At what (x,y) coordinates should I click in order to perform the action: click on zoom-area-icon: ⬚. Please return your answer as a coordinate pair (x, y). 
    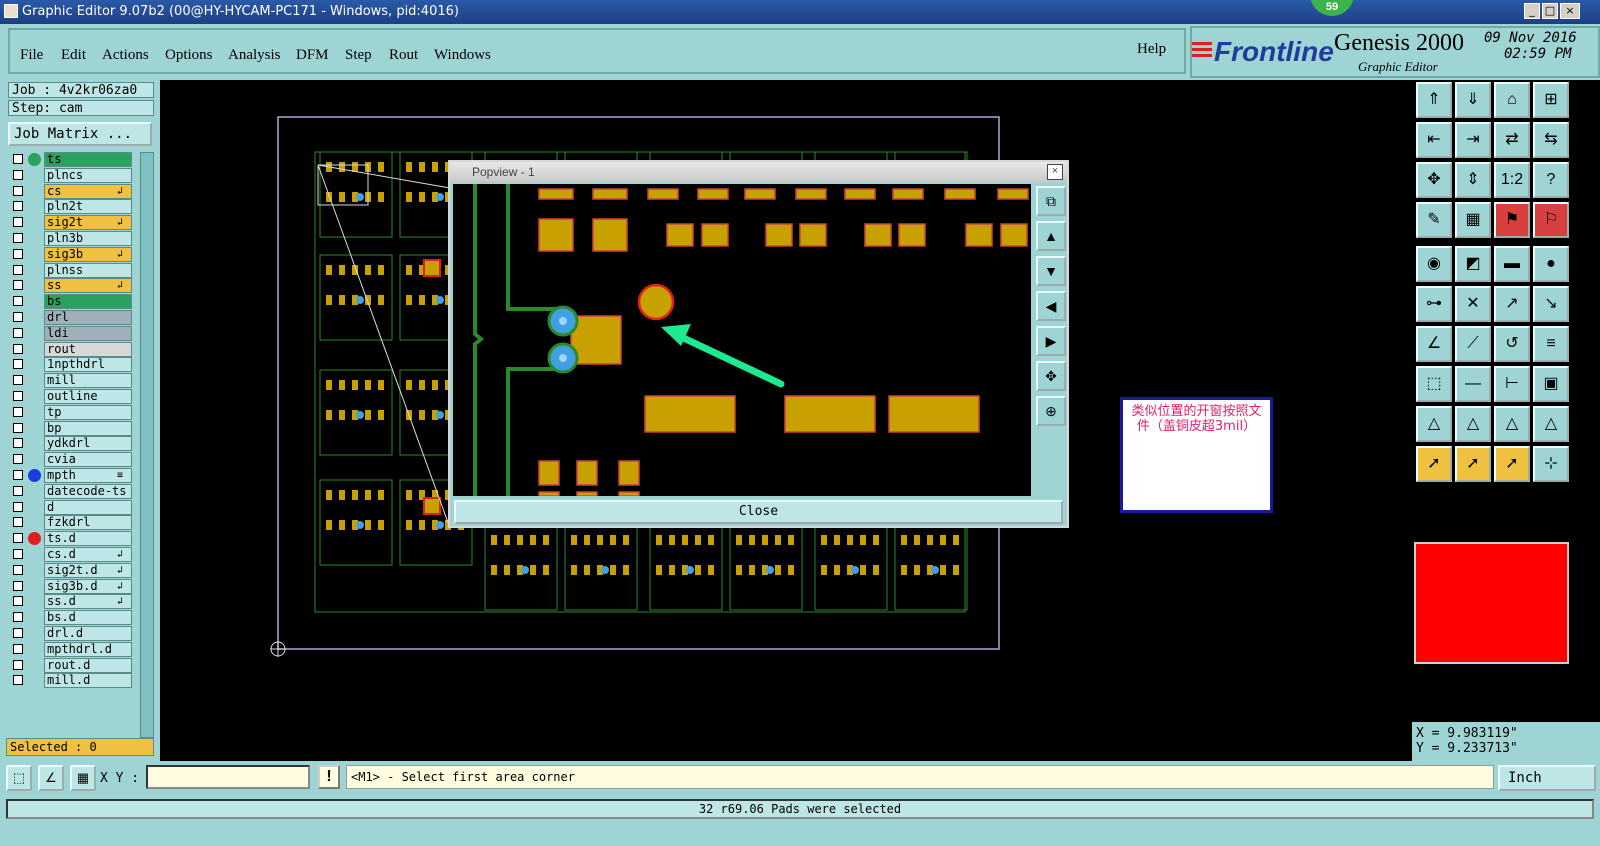
    Looking at the image, I should click on (19, 778).